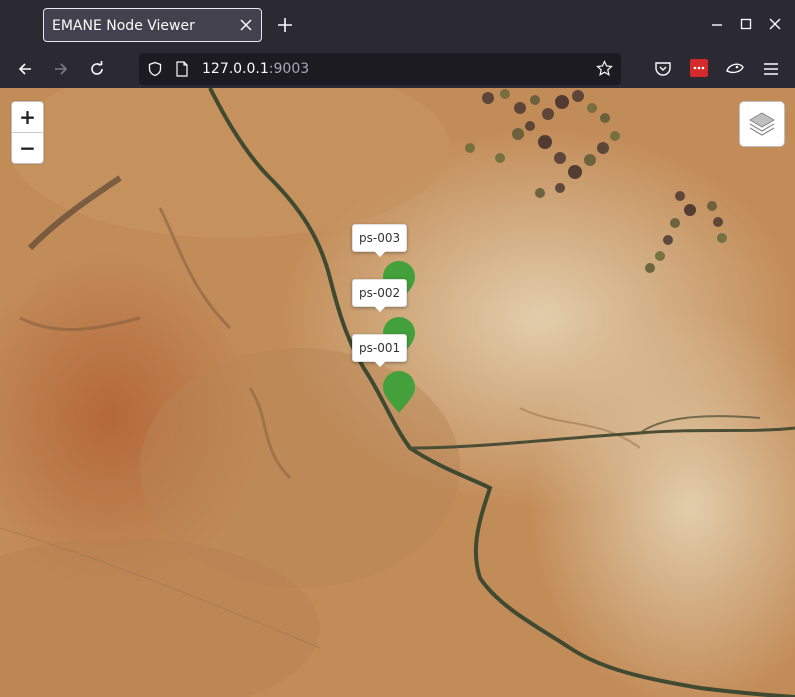 This screenshot has width=795, height=697. What do you see at coordinates (61, 69) in the screenshot?
I see `forward-icon` at bounding box center [61, 69].